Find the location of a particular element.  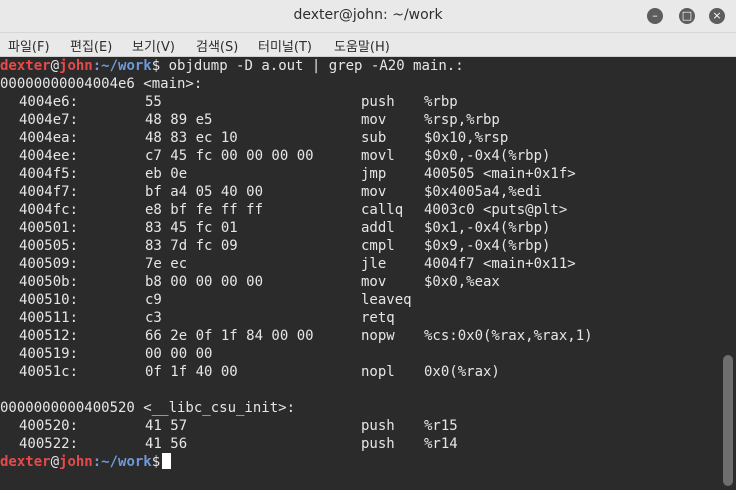

row-operands: %rbp is located at coordinates (441, 102).